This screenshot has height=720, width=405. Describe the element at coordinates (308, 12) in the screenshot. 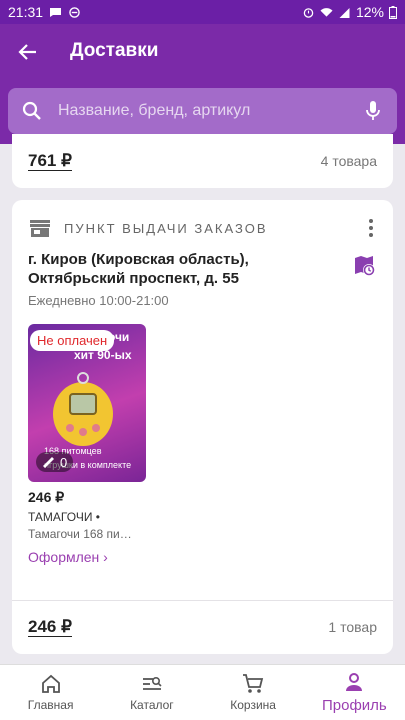

I see `alarm-icon` at that location.